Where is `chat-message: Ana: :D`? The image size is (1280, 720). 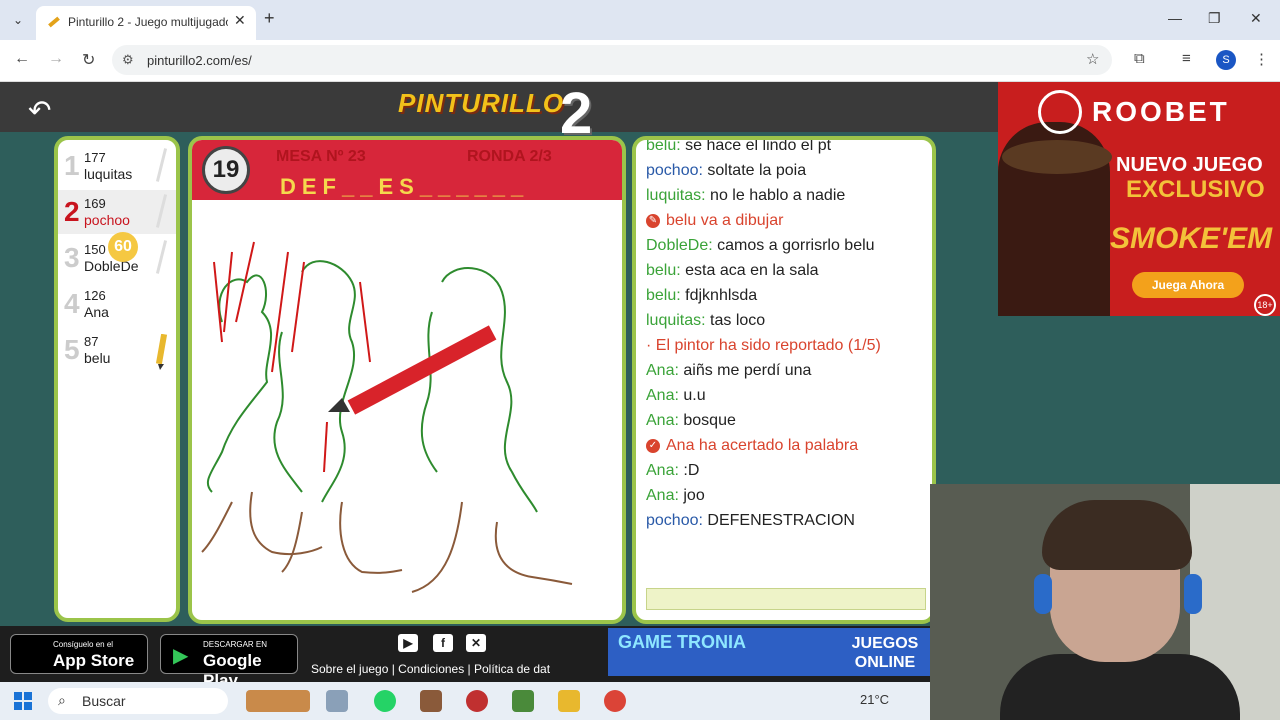
chat-message: Ana: :D is located at coordinates (789, 470).